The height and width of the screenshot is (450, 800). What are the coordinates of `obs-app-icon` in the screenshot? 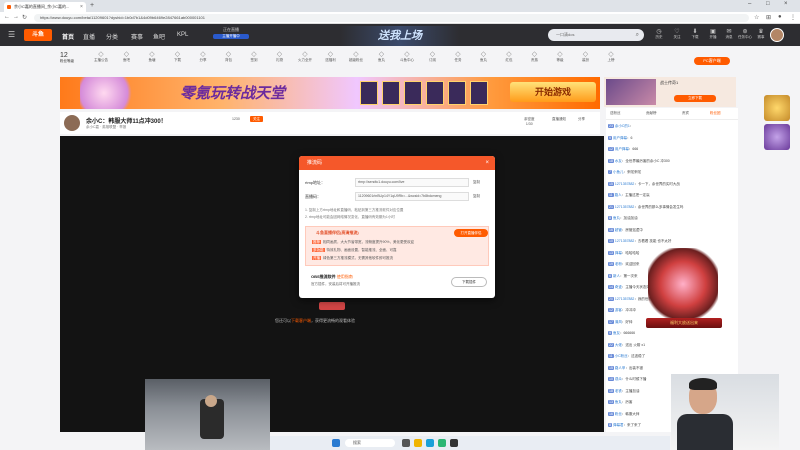 It's located at (454, 443).